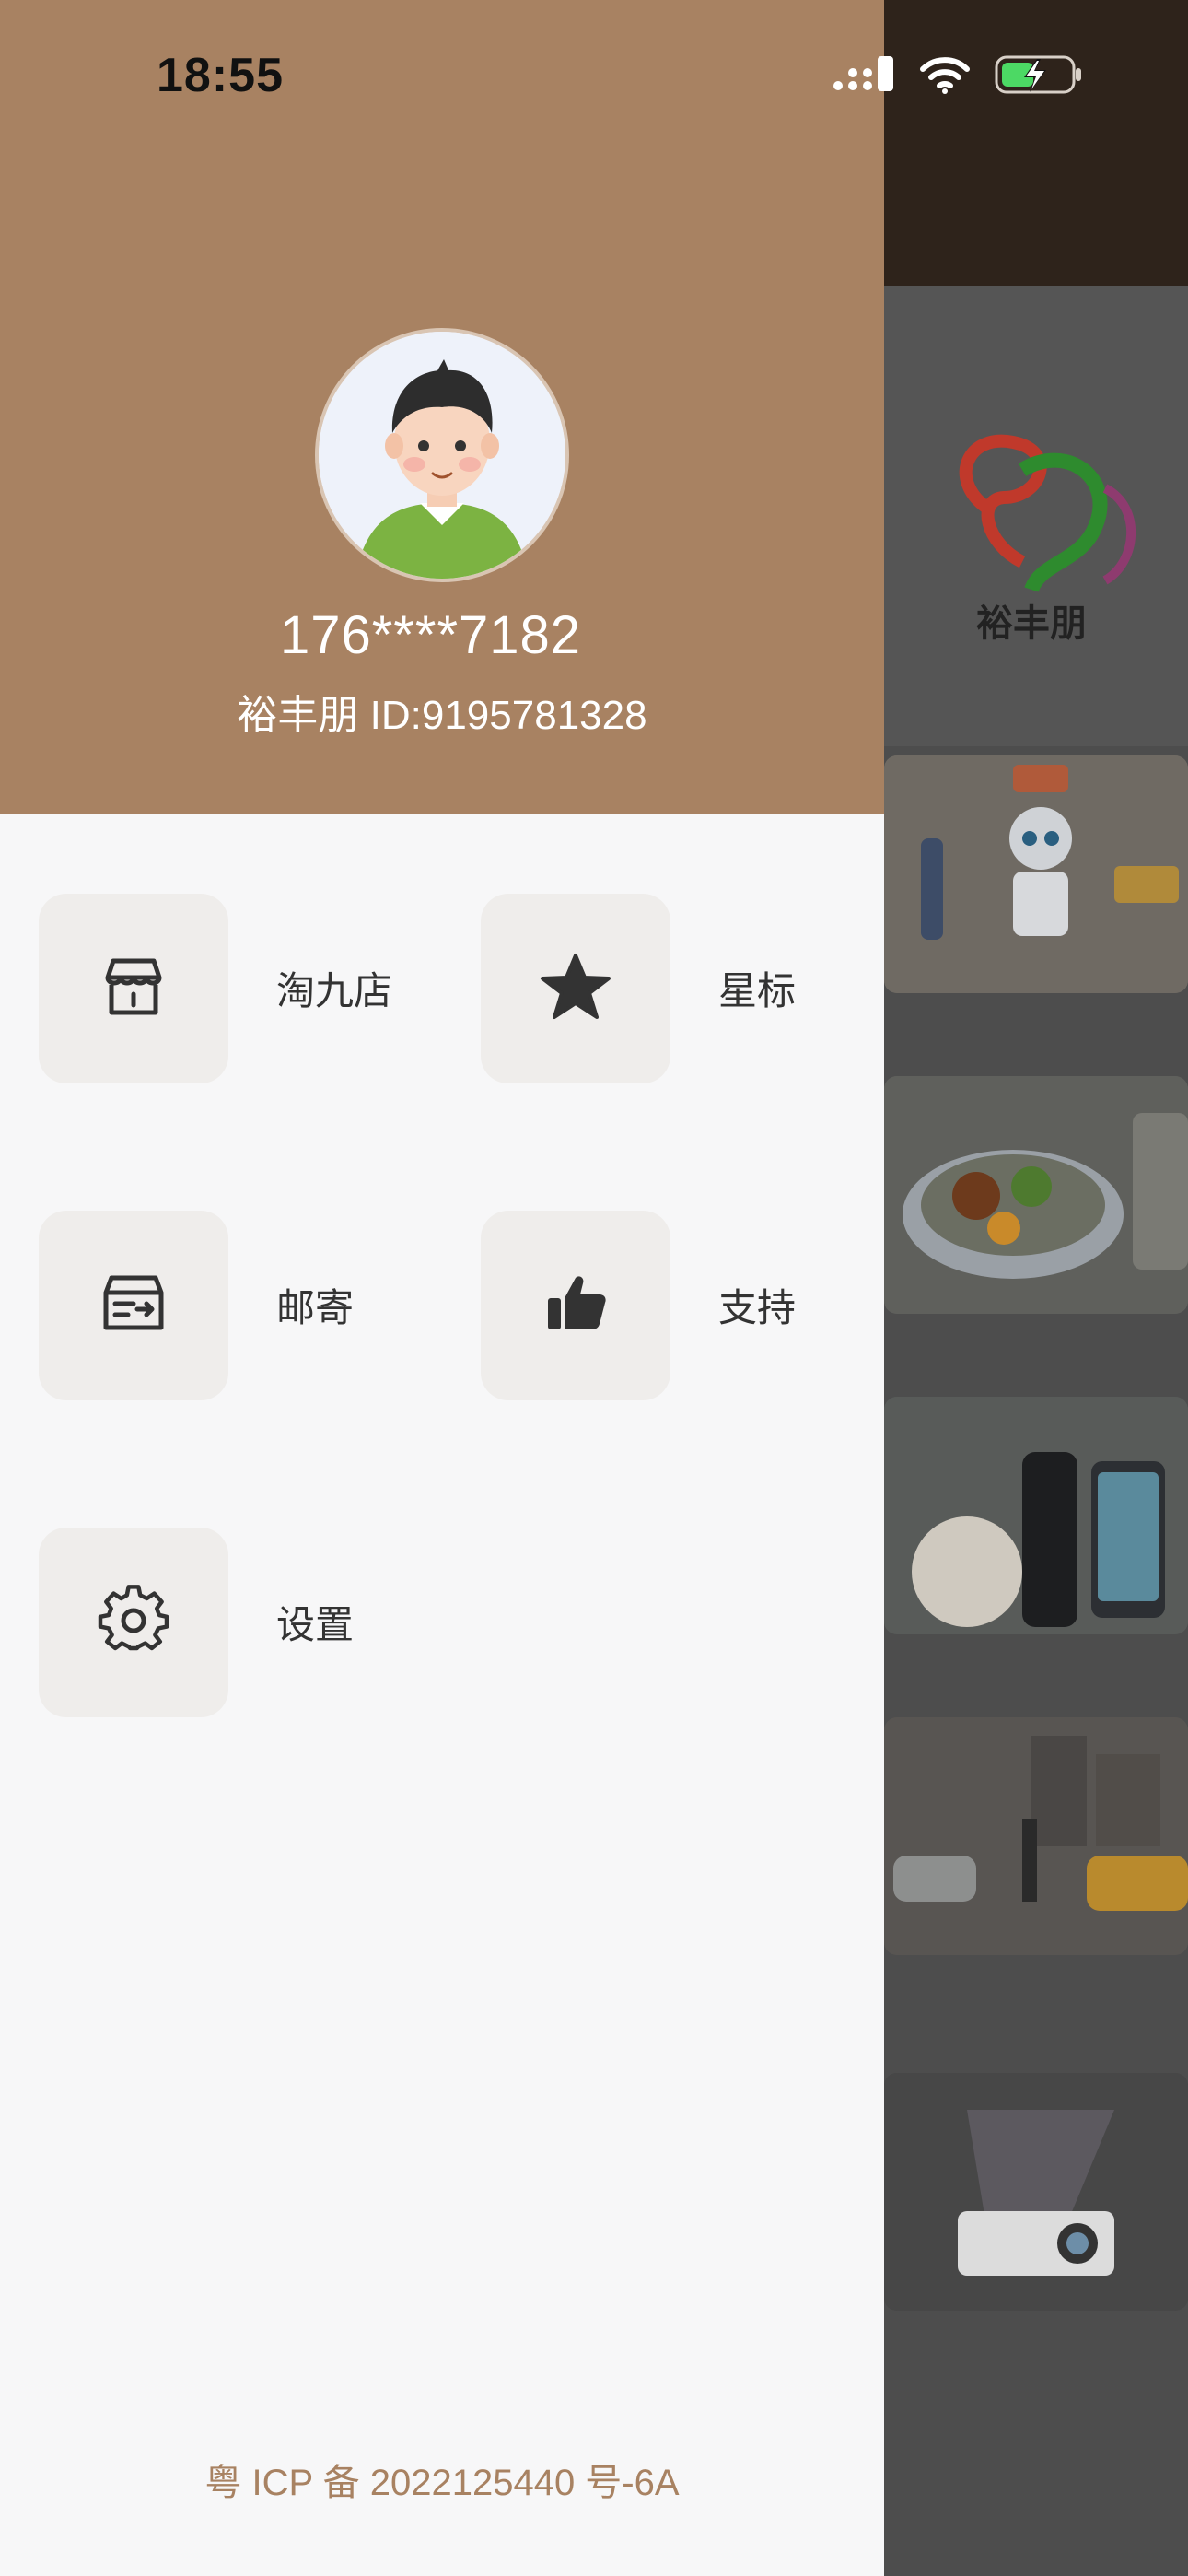  Describe the element at coordinates (256, 1622) in the screenshot. I see `menu-item-settings: 设置` at that location.